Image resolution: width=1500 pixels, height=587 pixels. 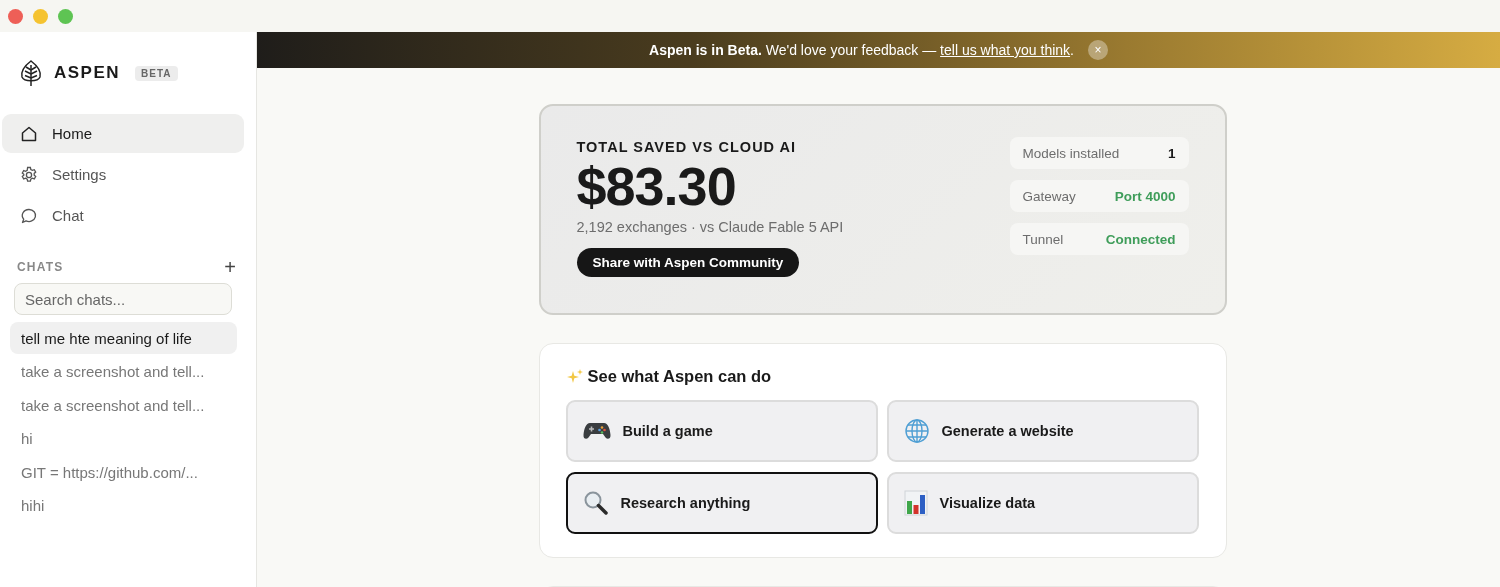 What do you see at coordinates (1049, 196) in the screenshot?
I see `stat-label: Gateway` at bounding box center [1049, 196].